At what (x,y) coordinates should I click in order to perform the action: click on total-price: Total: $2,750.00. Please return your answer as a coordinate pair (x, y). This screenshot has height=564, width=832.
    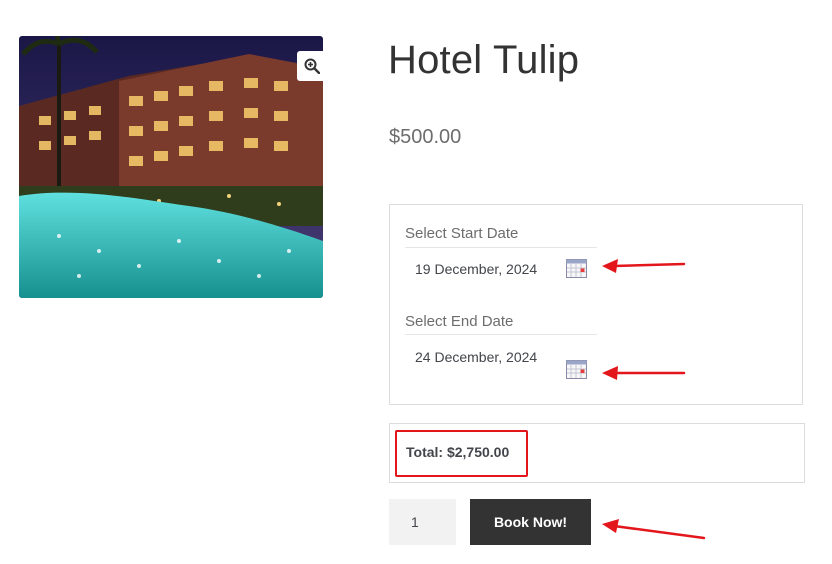
    Looking at the image, I should click on (458, 452).